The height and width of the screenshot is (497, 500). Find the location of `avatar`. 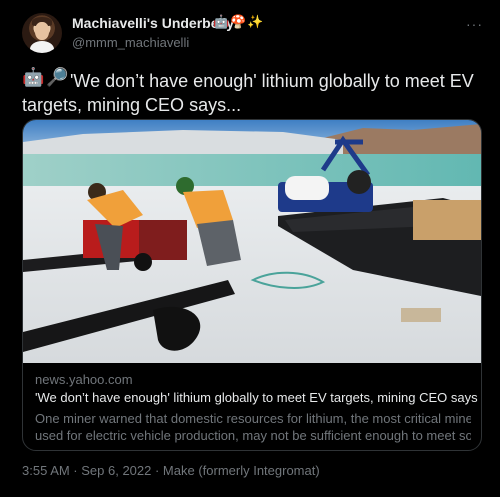

avatar is located at coordinates (42, 33).